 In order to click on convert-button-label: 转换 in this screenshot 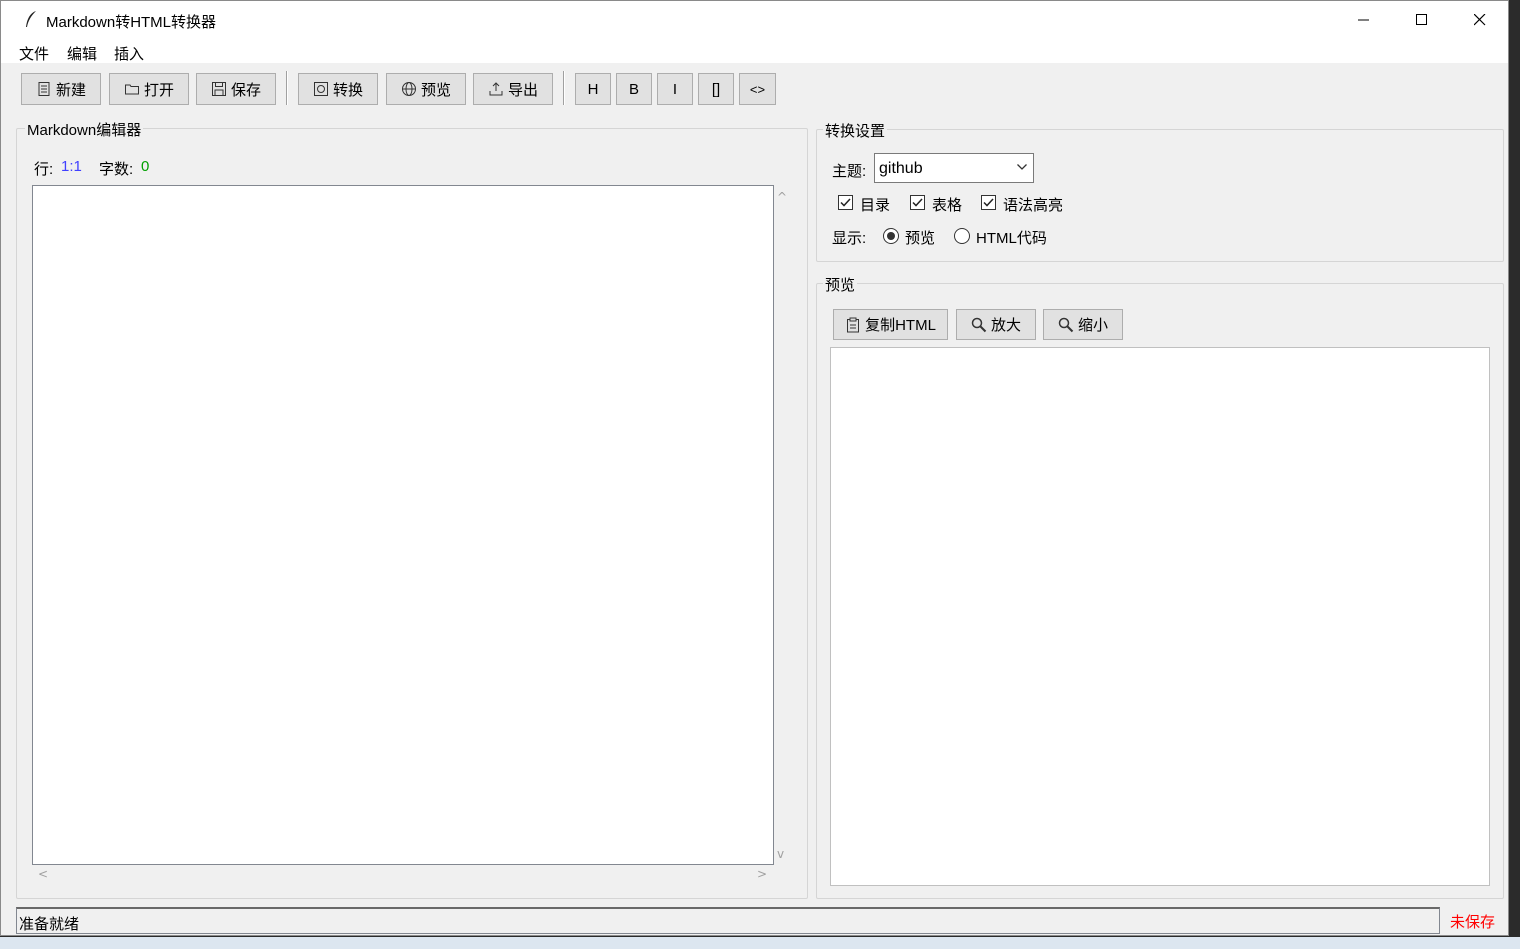, I will do `click(347, 90)`.